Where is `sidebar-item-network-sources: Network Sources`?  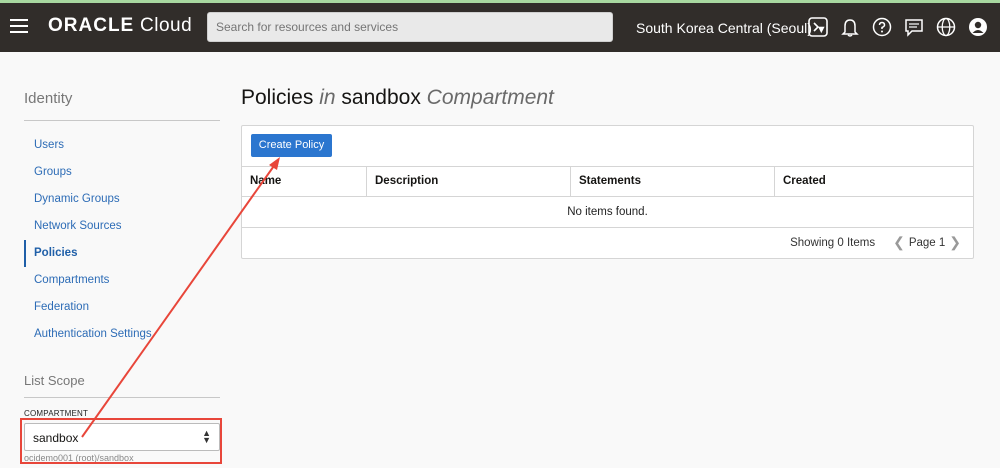 sidebar-item-network-sources: Network Sources is located at coordinates (122, 226).